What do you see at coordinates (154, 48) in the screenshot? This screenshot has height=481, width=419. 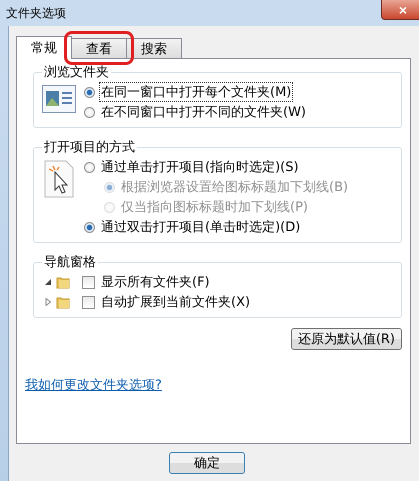 I see `tab: 搜索` at bounding box center [154, 48].